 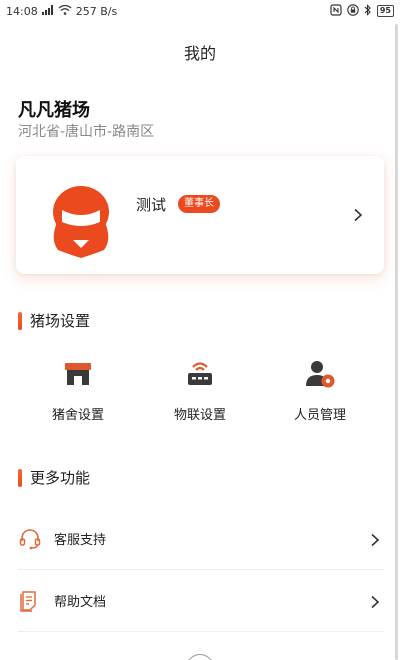 I want to click on grid-item-label: 人员管理, so click(x=319, y=415).